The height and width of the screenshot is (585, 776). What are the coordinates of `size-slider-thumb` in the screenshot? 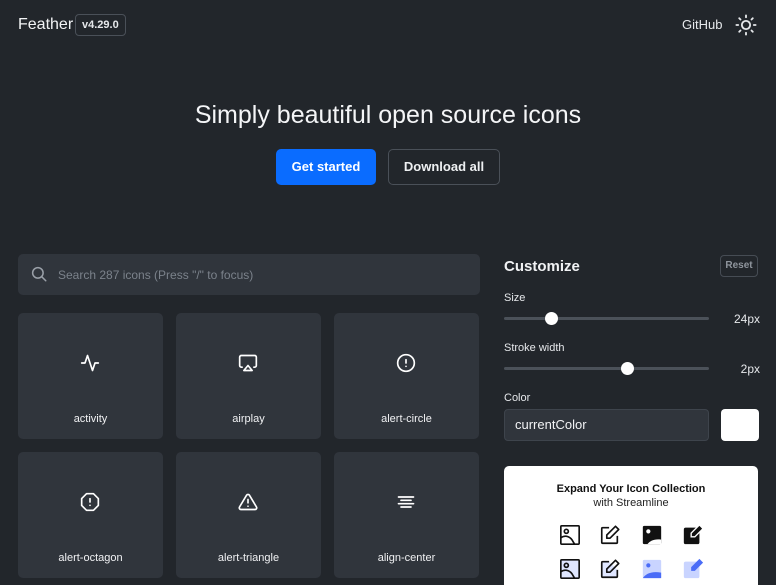 It's located at (551, 318).